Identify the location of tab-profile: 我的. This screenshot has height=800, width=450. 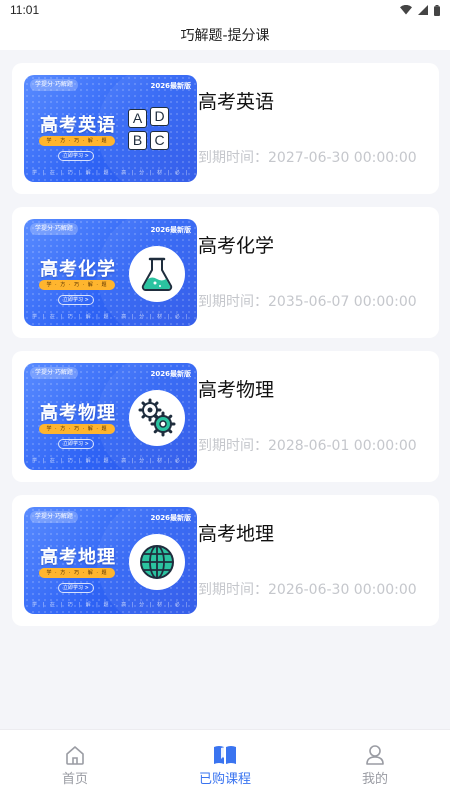
(375, 765).